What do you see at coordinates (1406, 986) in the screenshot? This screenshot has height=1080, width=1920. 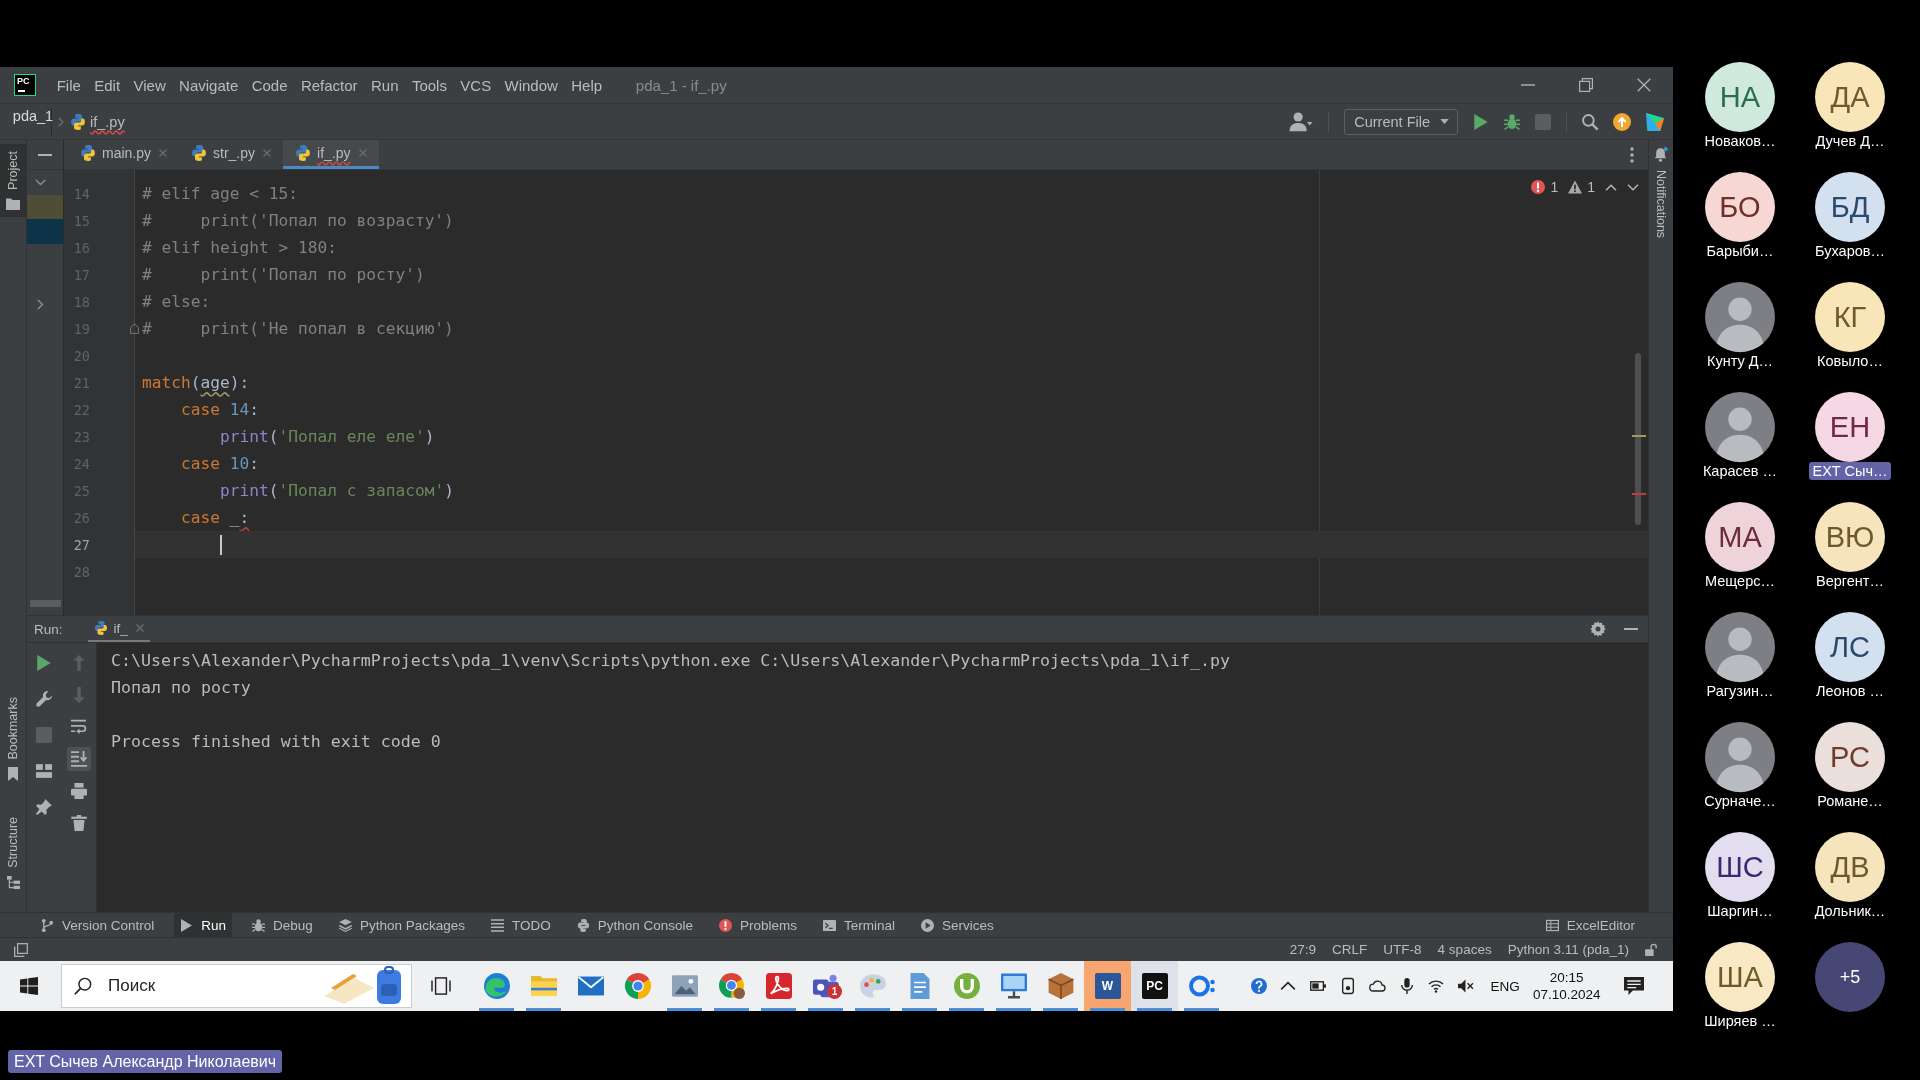 I see `microphone-icon` at bounding box center [1406, 986].